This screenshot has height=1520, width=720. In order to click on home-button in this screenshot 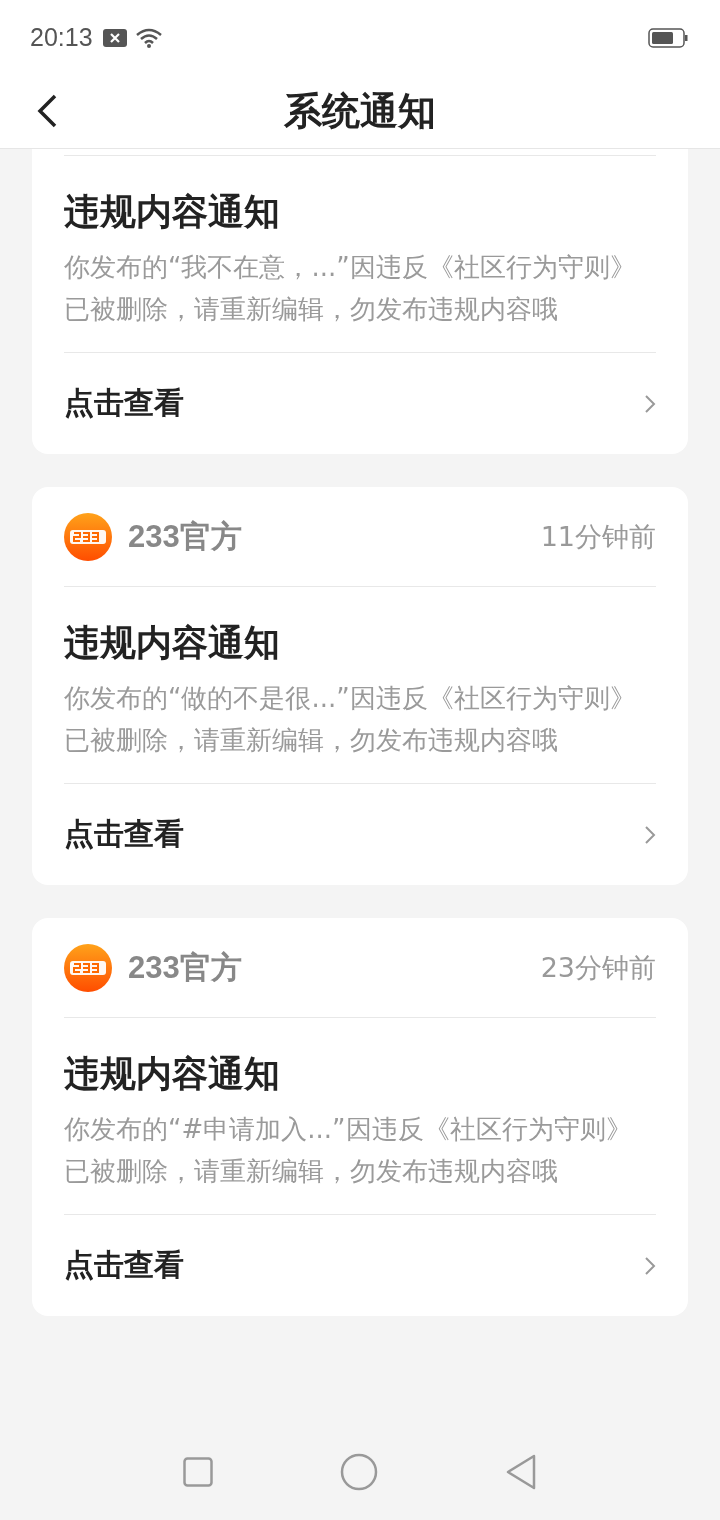, I will do `click(359, 1471)`.